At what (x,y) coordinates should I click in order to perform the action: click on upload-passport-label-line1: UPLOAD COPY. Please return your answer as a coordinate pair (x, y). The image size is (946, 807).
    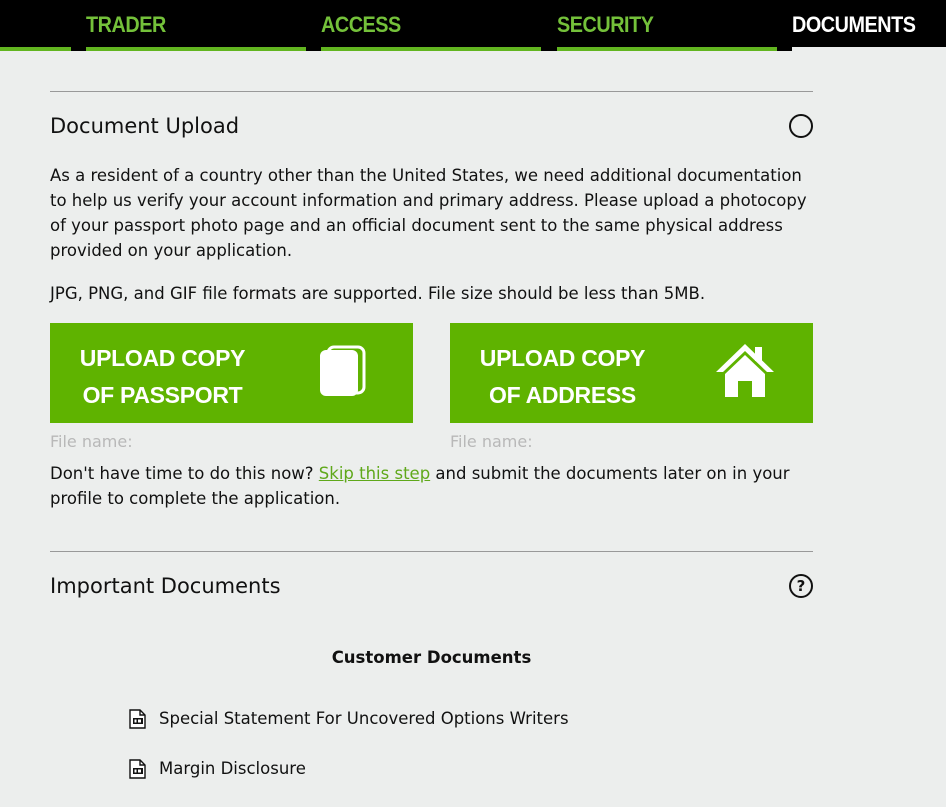
    Looking at the image, I should click on (162, 358).